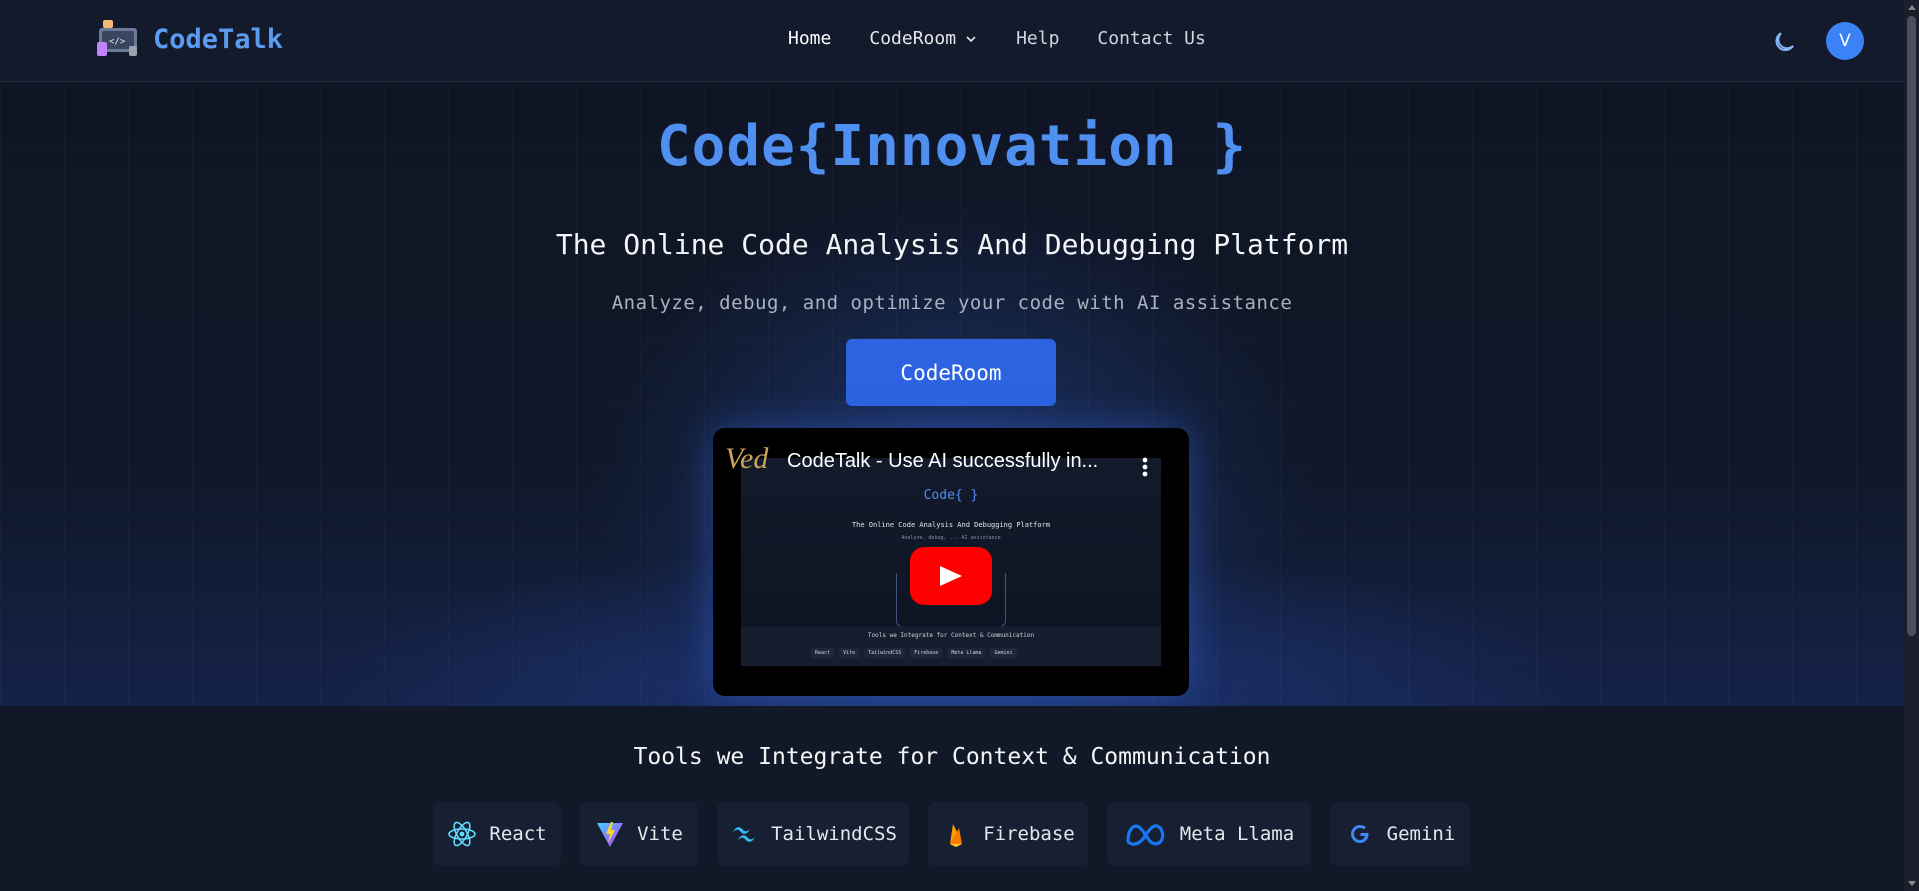  I want to click on firebase-icon, so click(956, 834).